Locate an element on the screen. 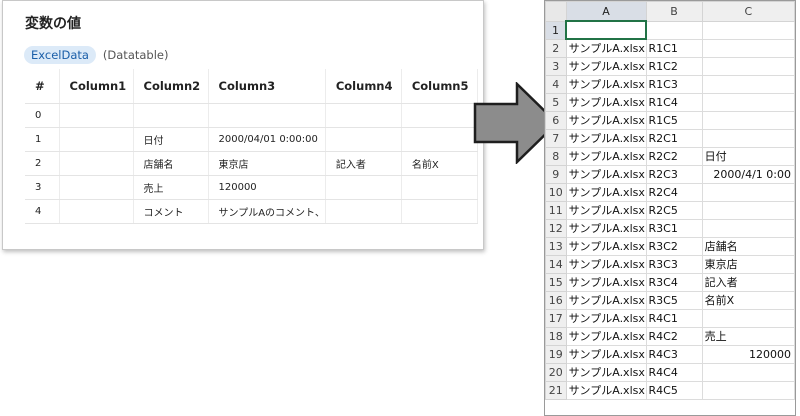 The height and width of the screenshot is (416, 800). excel-row-header: 1 is located at coordinates (556, 30).